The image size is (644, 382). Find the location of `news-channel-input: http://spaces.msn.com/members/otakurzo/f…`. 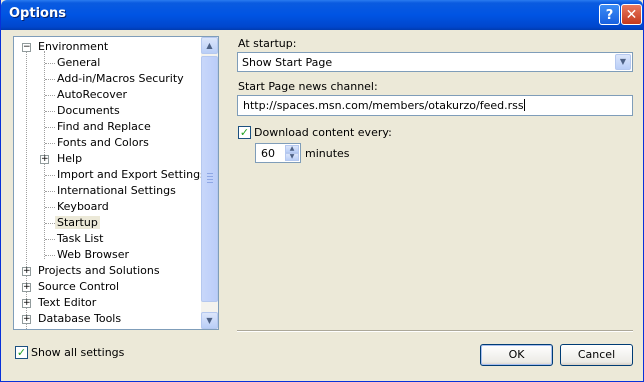

news-channel-input: http://spaces.msn.com/members/otakurzo/f… is located at coordinates (435, 105).